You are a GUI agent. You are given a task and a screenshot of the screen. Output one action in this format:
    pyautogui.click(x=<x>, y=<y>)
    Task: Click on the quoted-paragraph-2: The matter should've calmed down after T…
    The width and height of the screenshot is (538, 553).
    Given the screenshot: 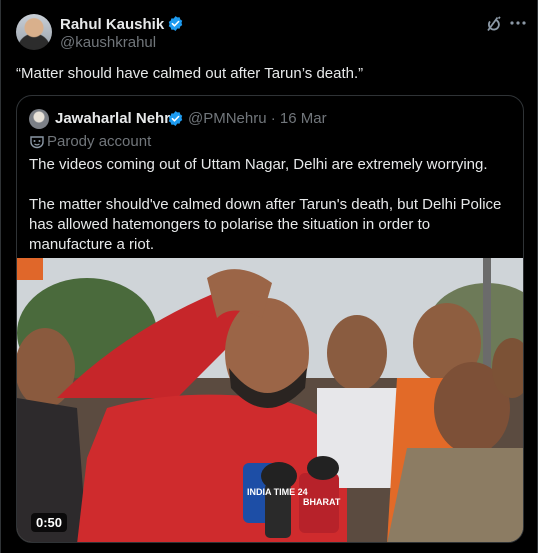 What is the action you would take?
    pyautogui.click(x=265, y=224)
    